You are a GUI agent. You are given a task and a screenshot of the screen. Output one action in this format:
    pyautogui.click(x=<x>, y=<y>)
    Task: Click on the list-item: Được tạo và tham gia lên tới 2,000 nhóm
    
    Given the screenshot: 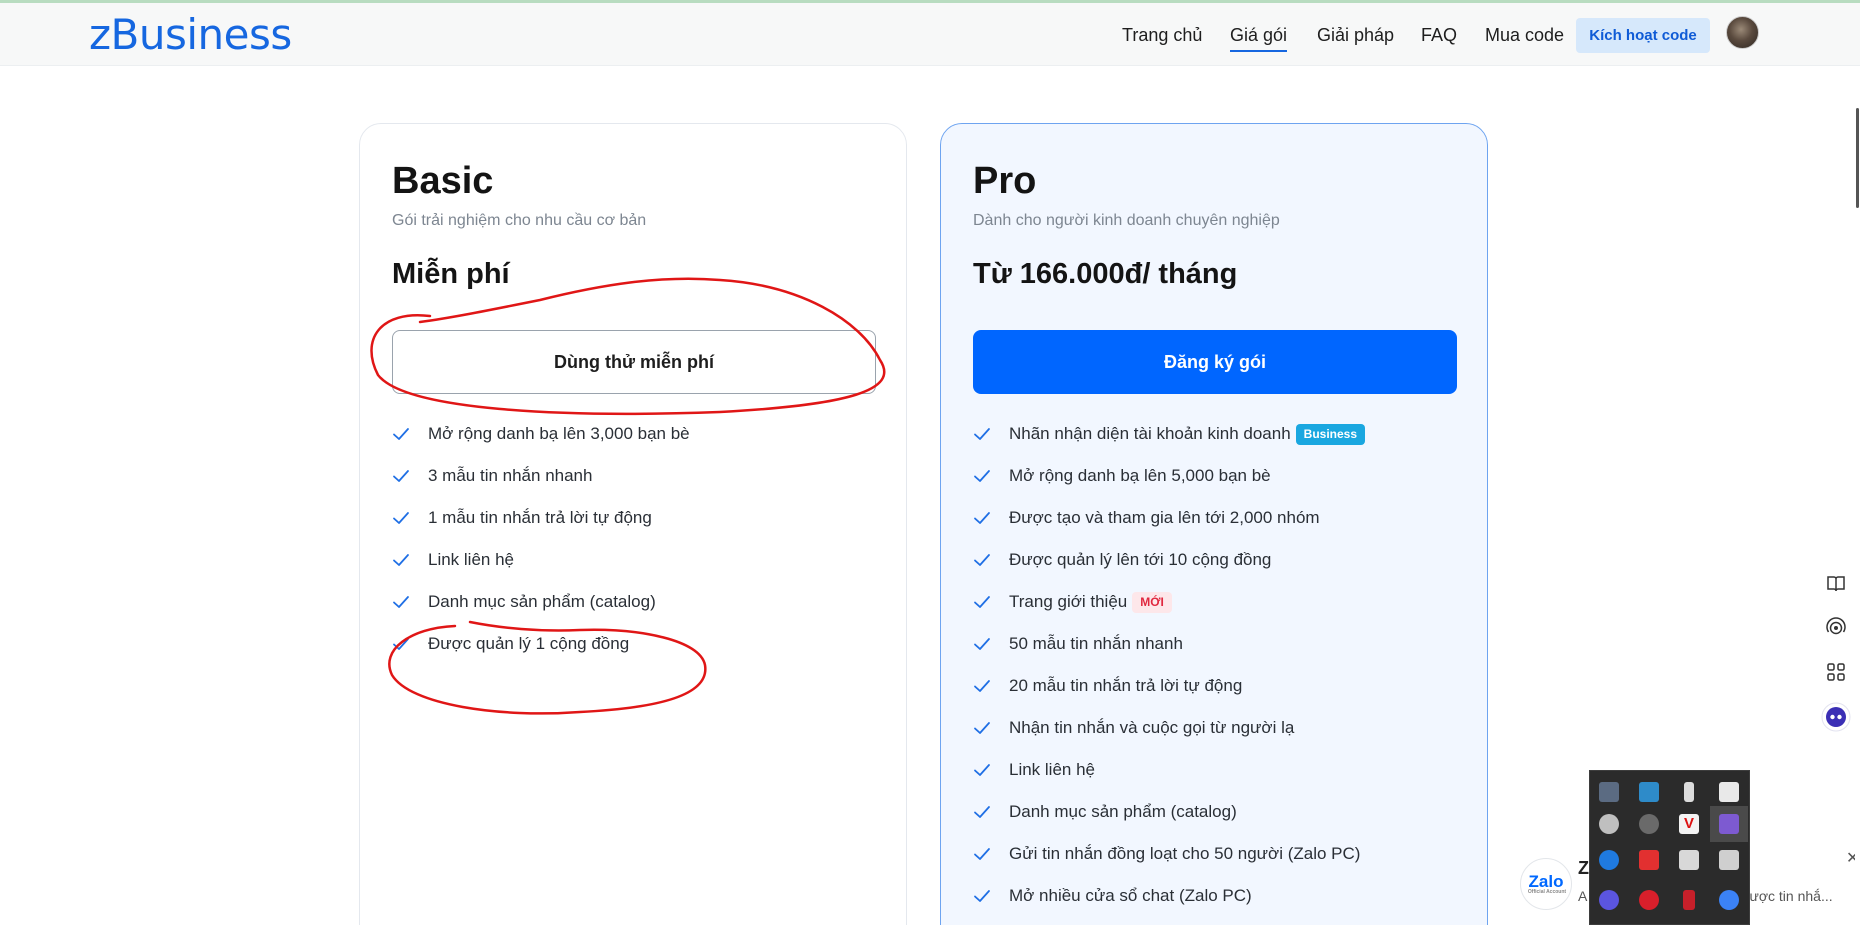 What is the action you would take?
    pyautogui.click(x=1169, y=529)
    